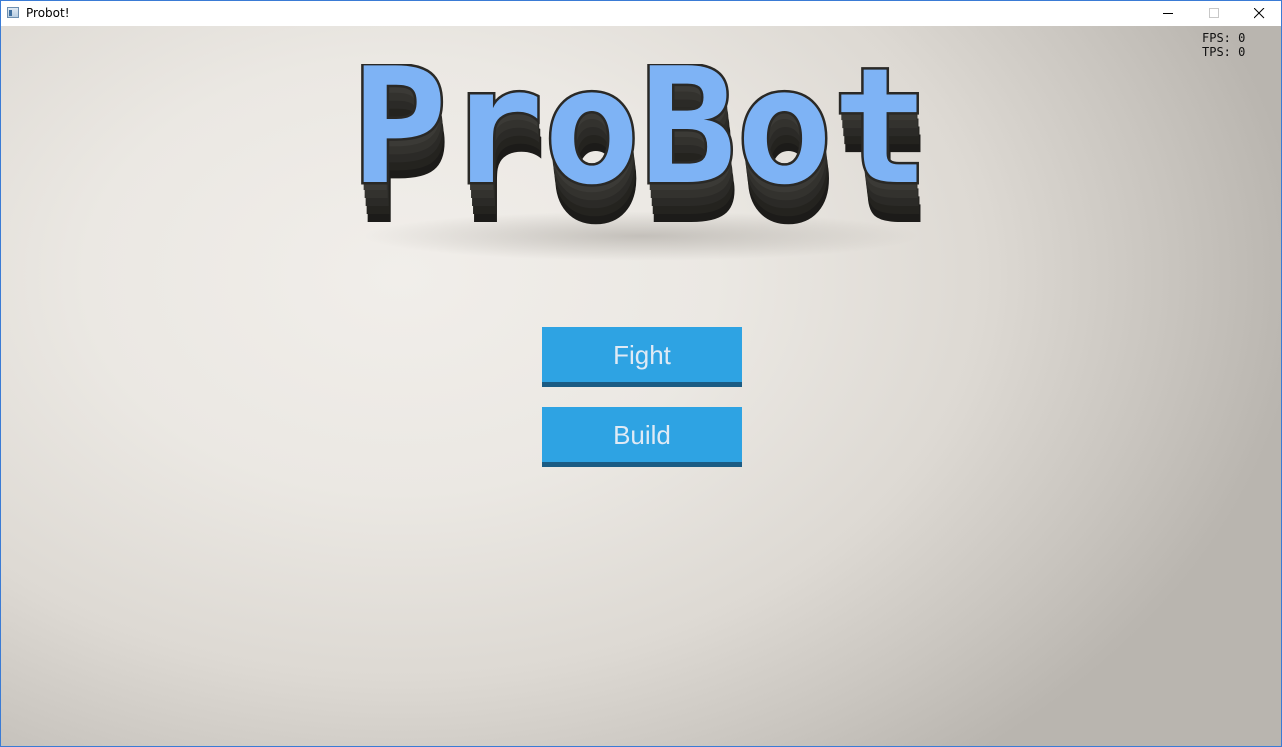 This screenshot has height=747, width=1282. What do you see at coordinates (640, 142) in the screenshot?
I see `logo-face: ProBot` at bounding box center [640, 142].